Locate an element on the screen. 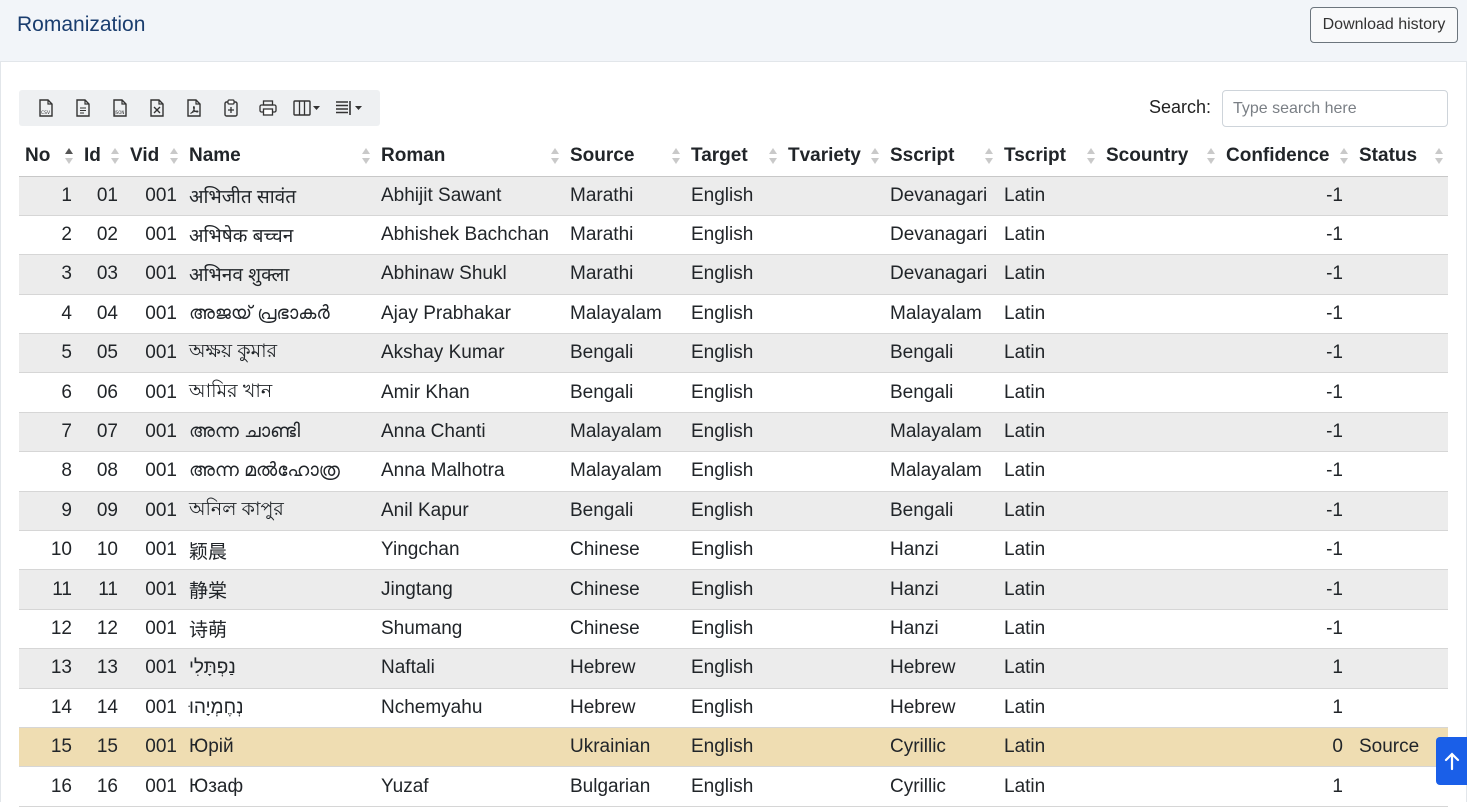  column-header-tvariety: Tvariety is located at coordinates (833, 156).